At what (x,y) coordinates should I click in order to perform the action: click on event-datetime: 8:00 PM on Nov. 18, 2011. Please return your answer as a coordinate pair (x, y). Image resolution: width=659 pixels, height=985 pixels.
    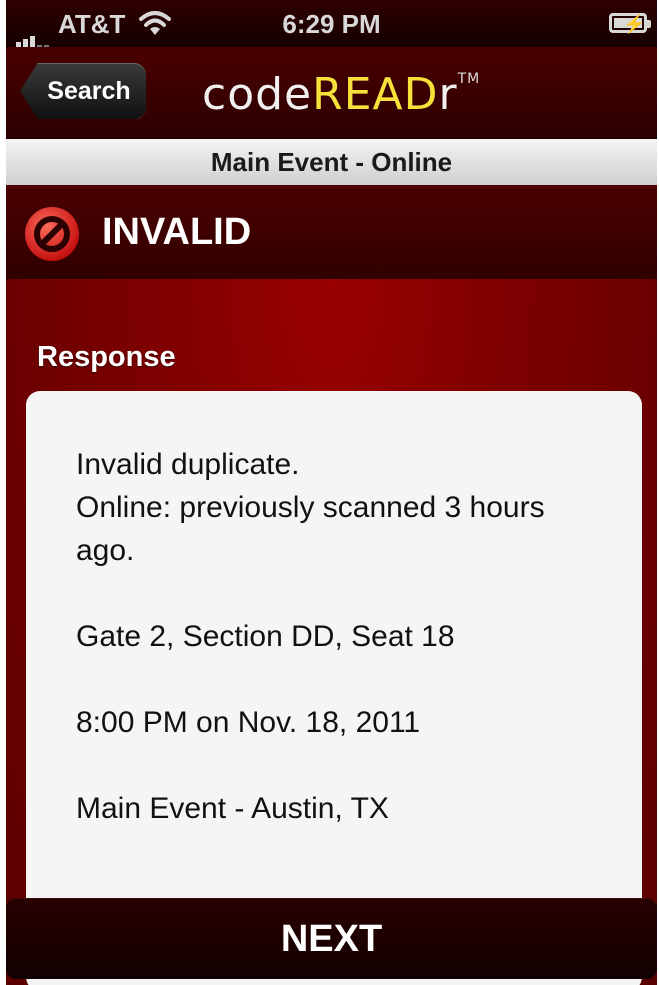
    Looking at the image, I should click on (248, 722).